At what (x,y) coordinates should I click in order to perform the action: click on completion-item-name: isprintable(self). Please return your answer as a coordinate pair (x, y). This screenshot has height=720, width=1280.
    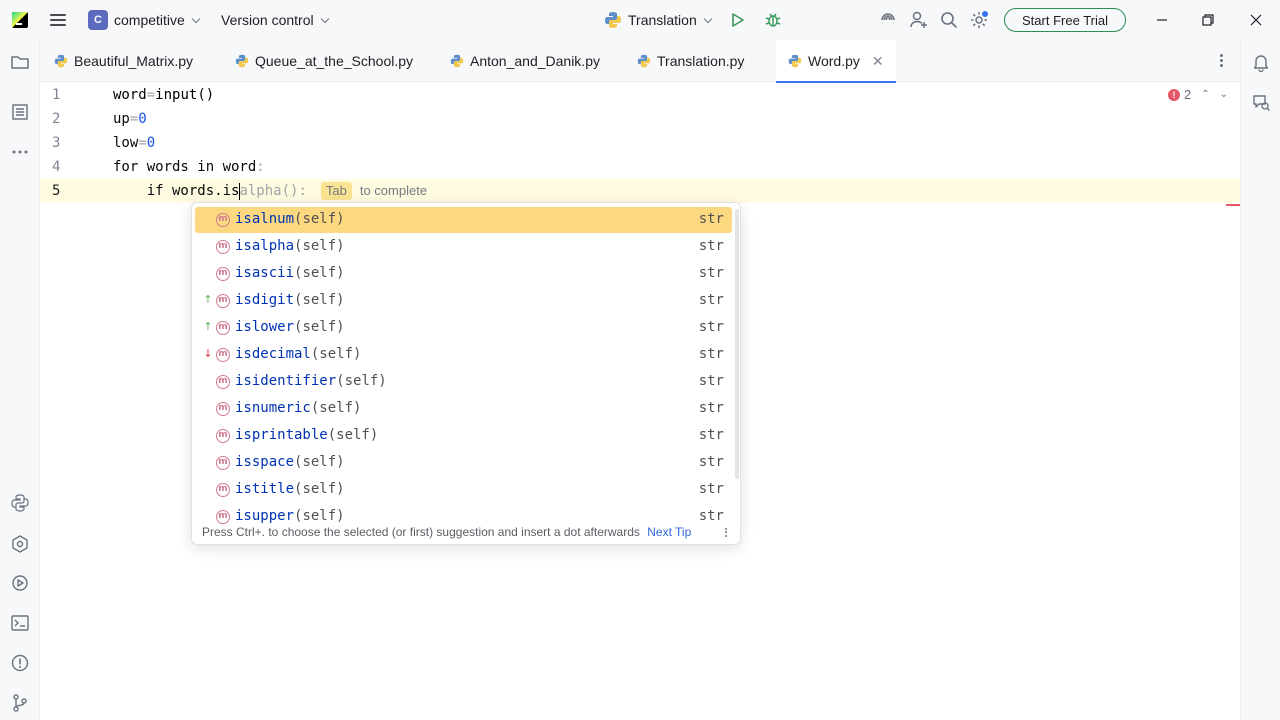
    Looking at the image, I should click on (307, 435).